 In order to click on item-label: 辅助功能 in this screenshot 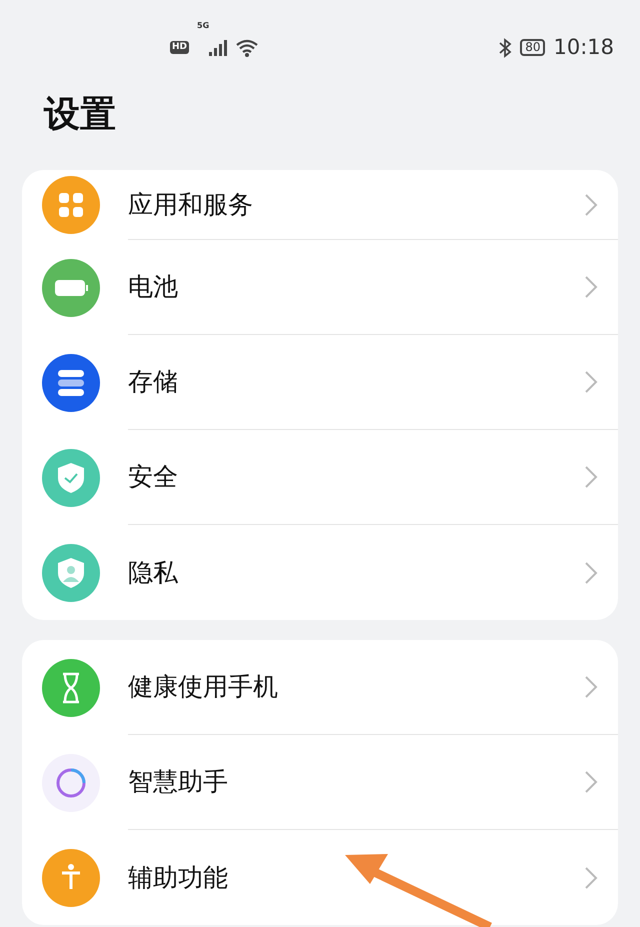, I will do `click(178, 878)`.